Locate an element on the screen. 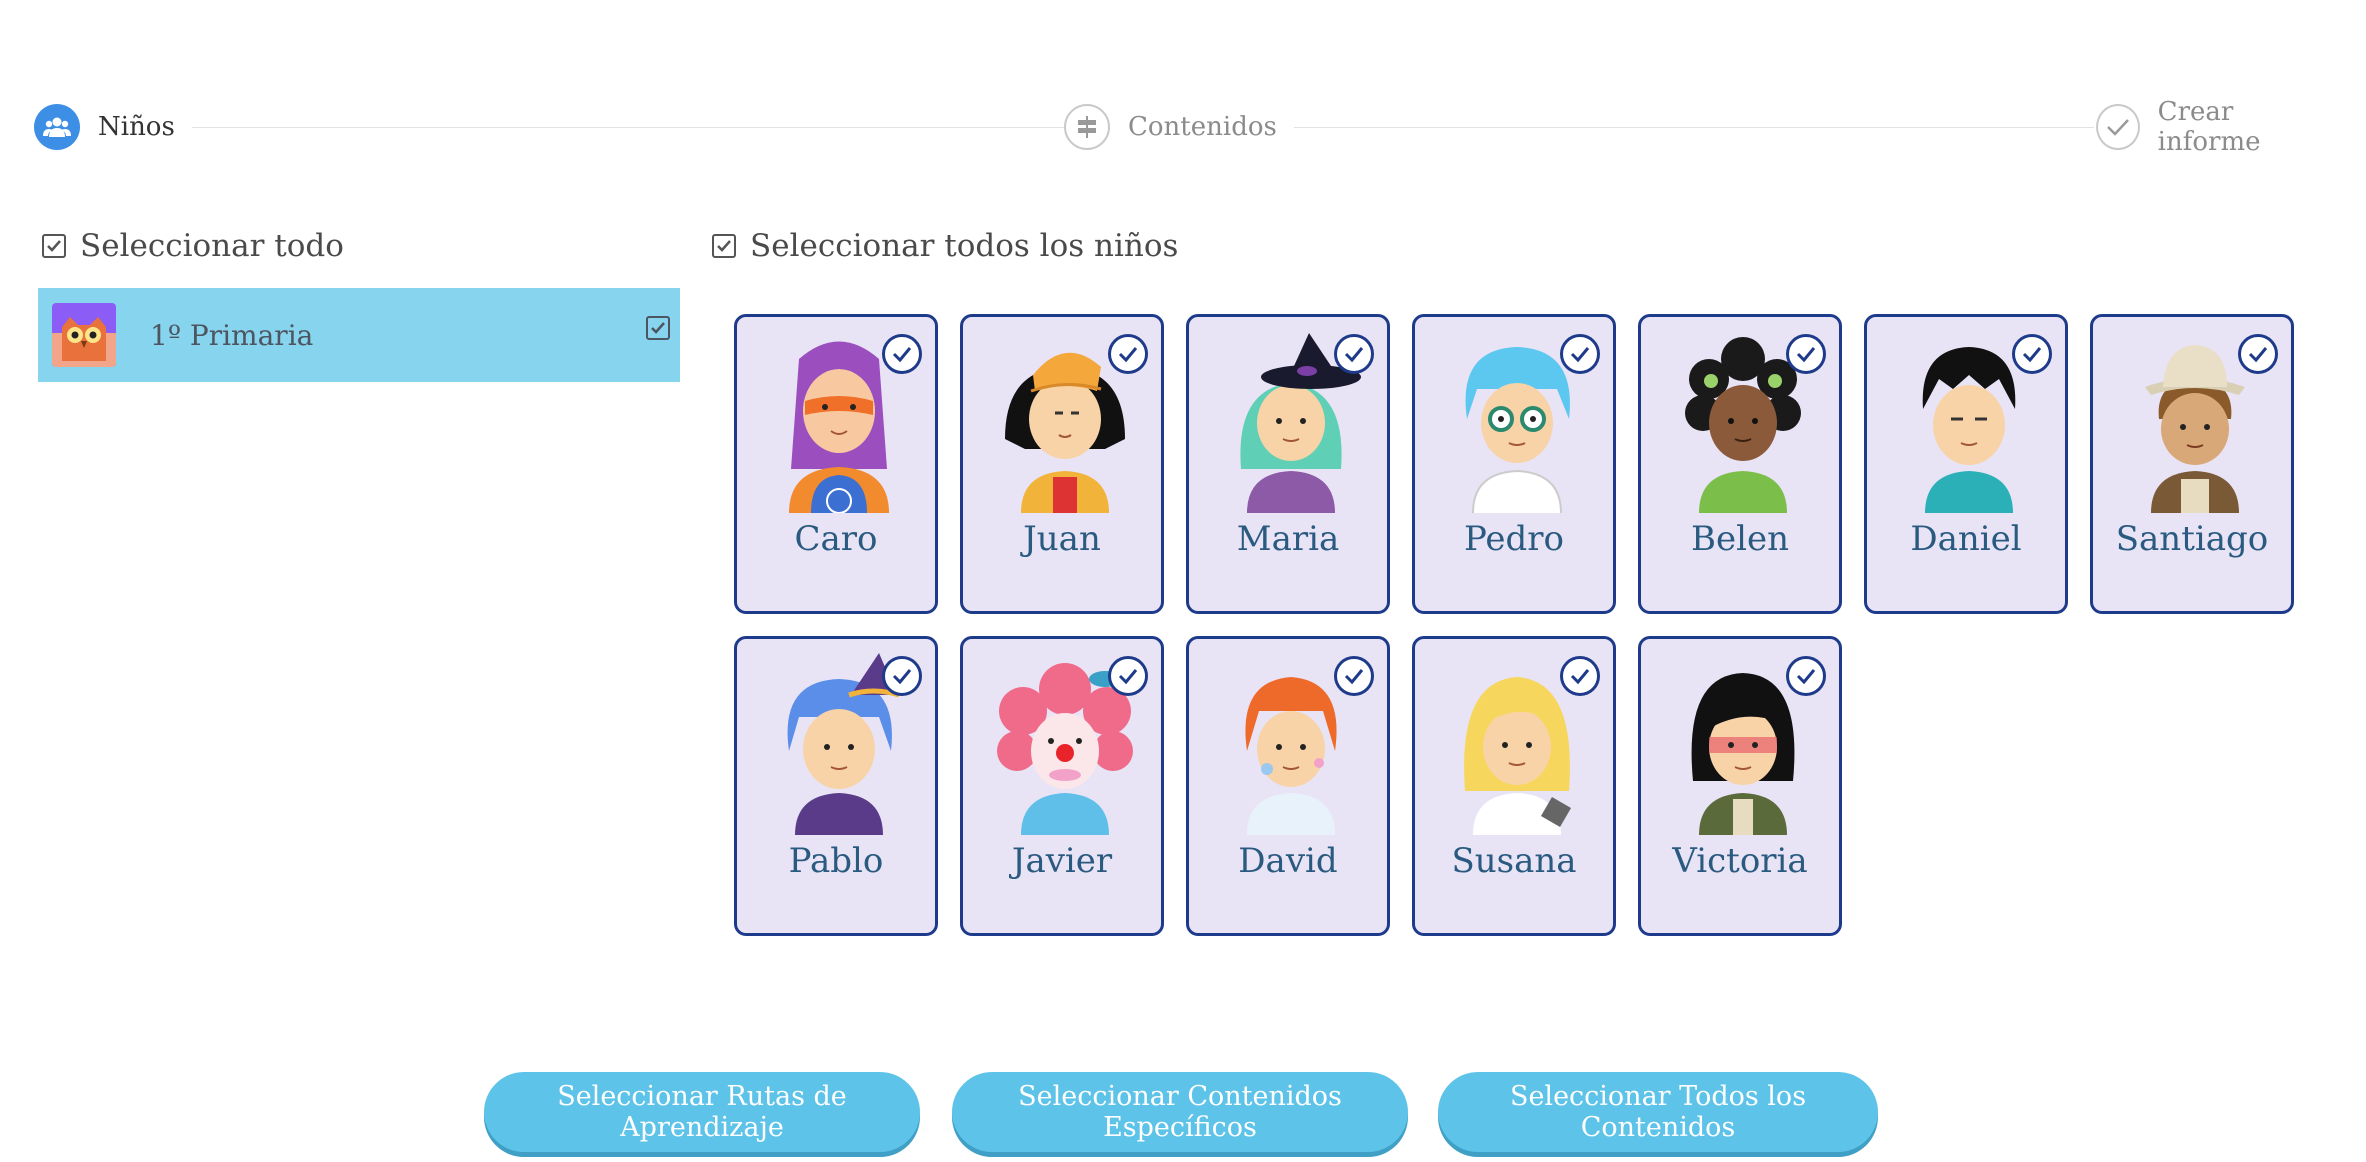  kid-name: Daniel is located at coordinates (1966, 539).